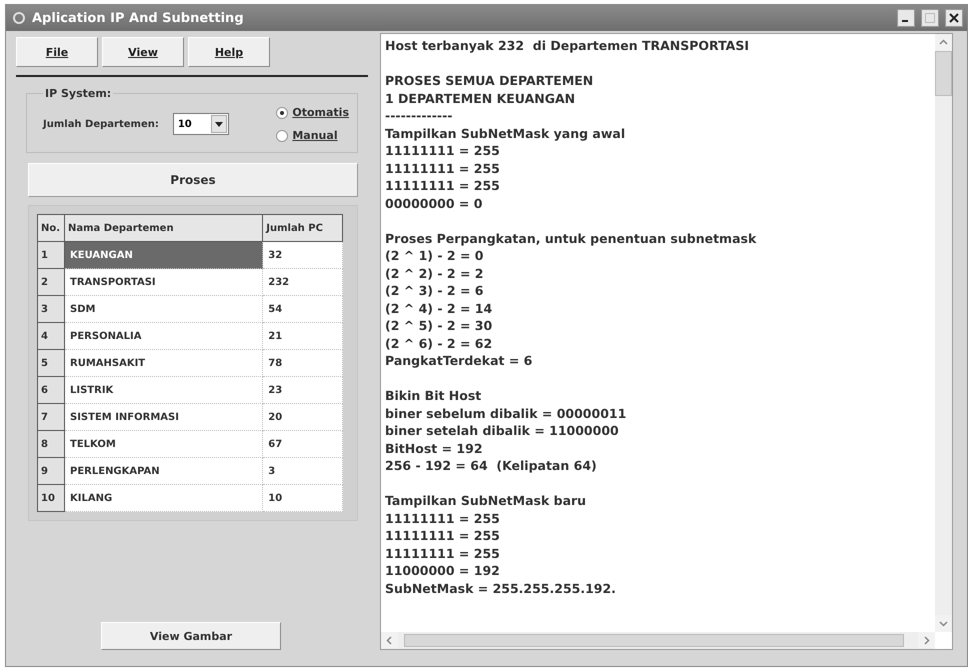 This screenshot has width=968, height=671. Describe the element at coordinates (926, 640) in the screenshot. I see `scroll-right-icon` at that location.